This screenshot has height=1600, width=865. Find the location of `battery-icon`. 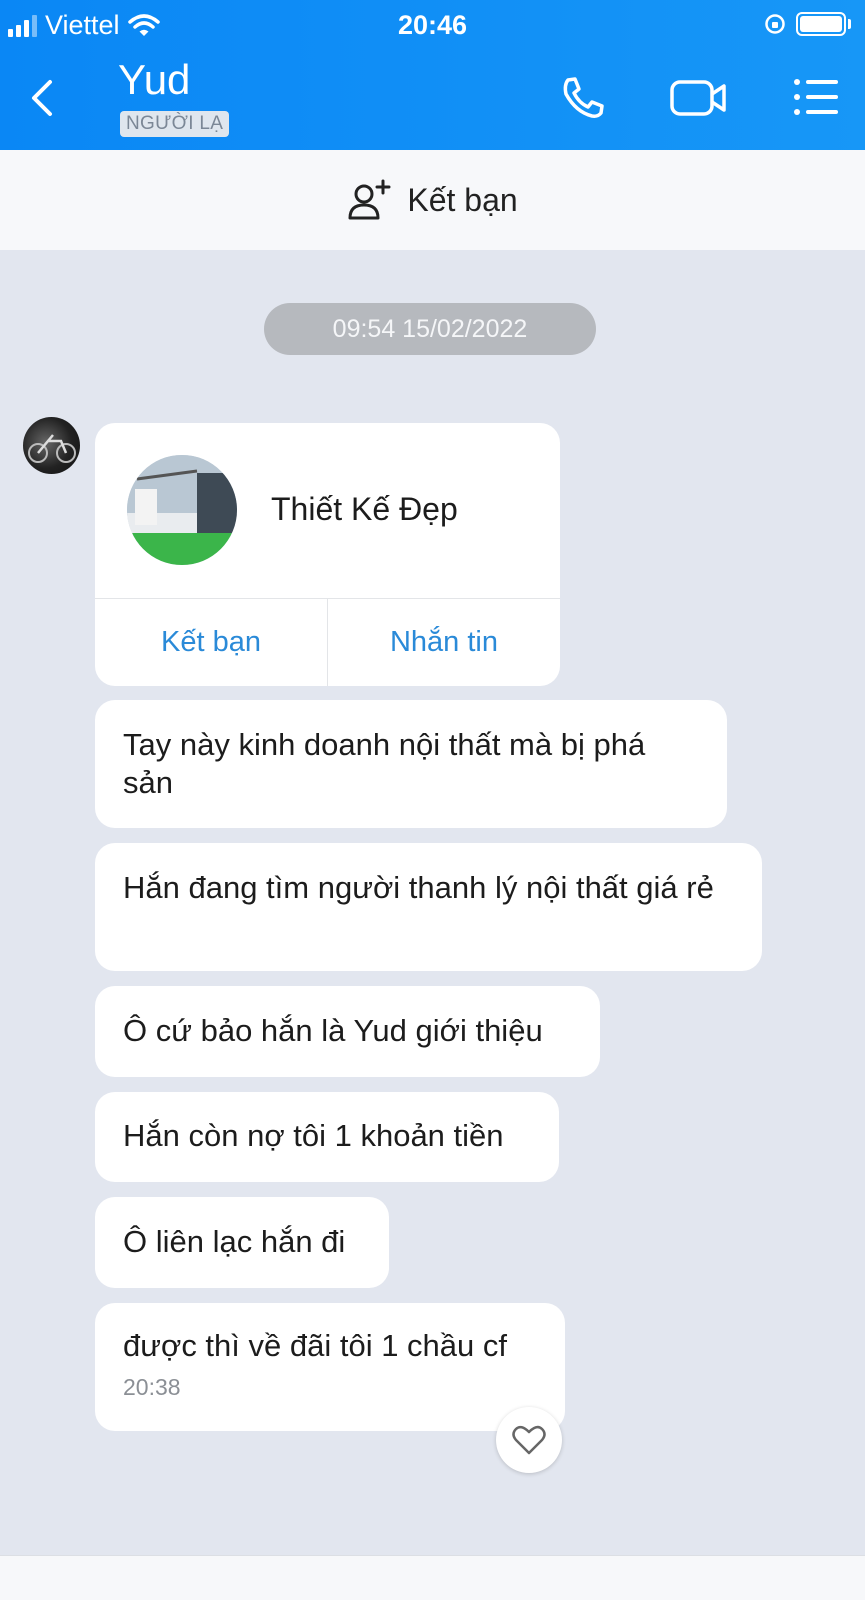

battery-icon is located at coordinates (821, 24).